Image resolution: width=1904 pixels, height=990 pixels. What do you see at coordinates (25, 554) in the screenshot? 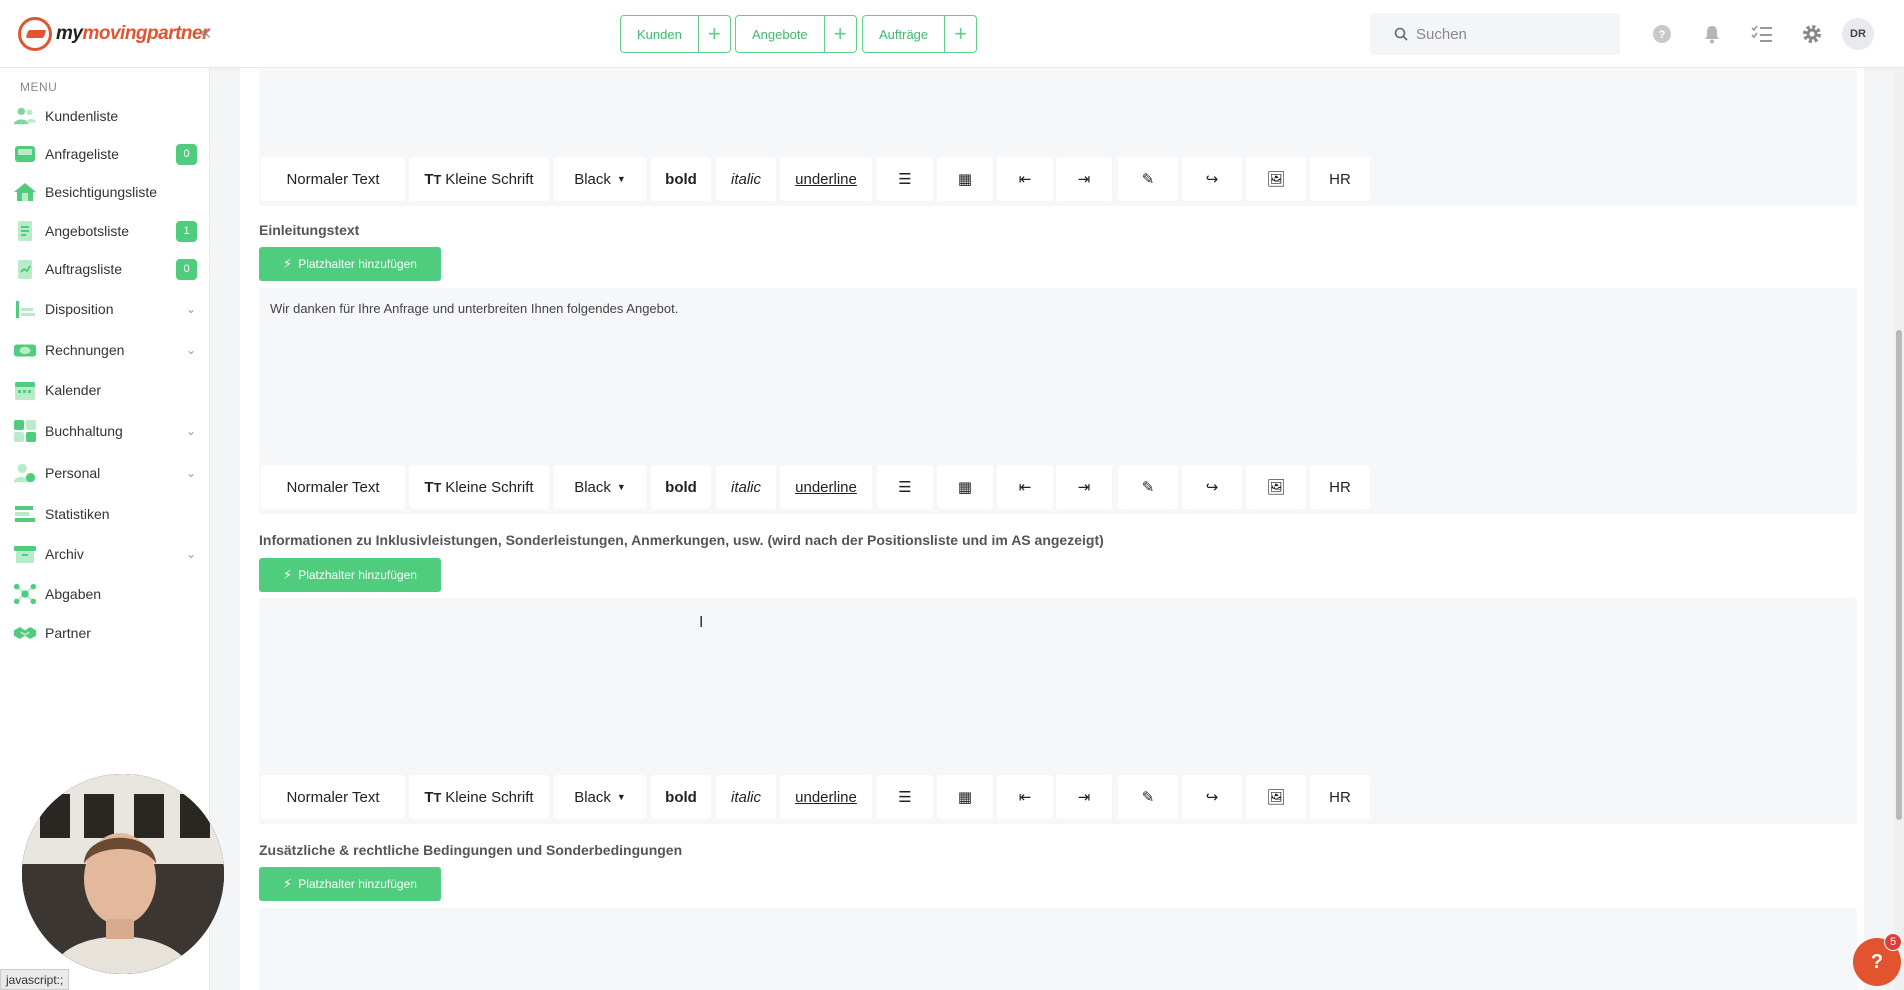
I see `archive-icon` at bounding box center [25, 554].